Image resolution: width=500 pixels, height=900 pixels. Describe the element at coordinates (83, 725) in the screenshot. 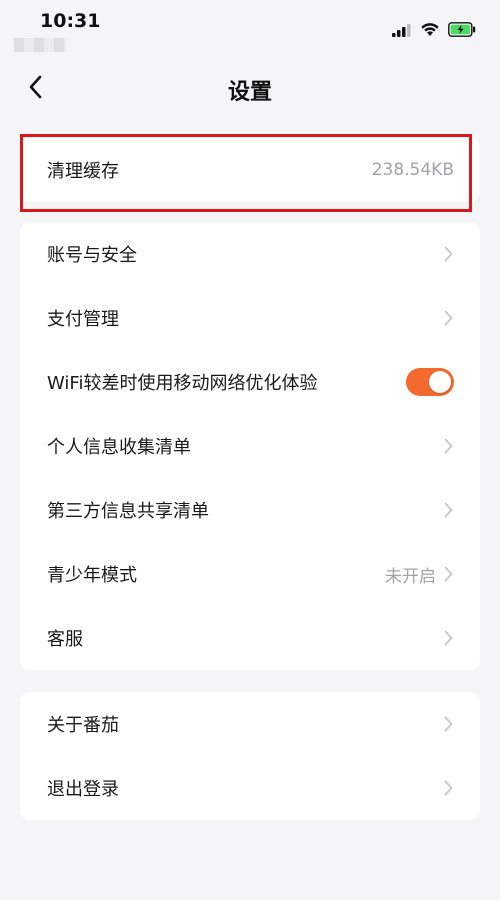

I see `row-label: 关于番茄` at that location.